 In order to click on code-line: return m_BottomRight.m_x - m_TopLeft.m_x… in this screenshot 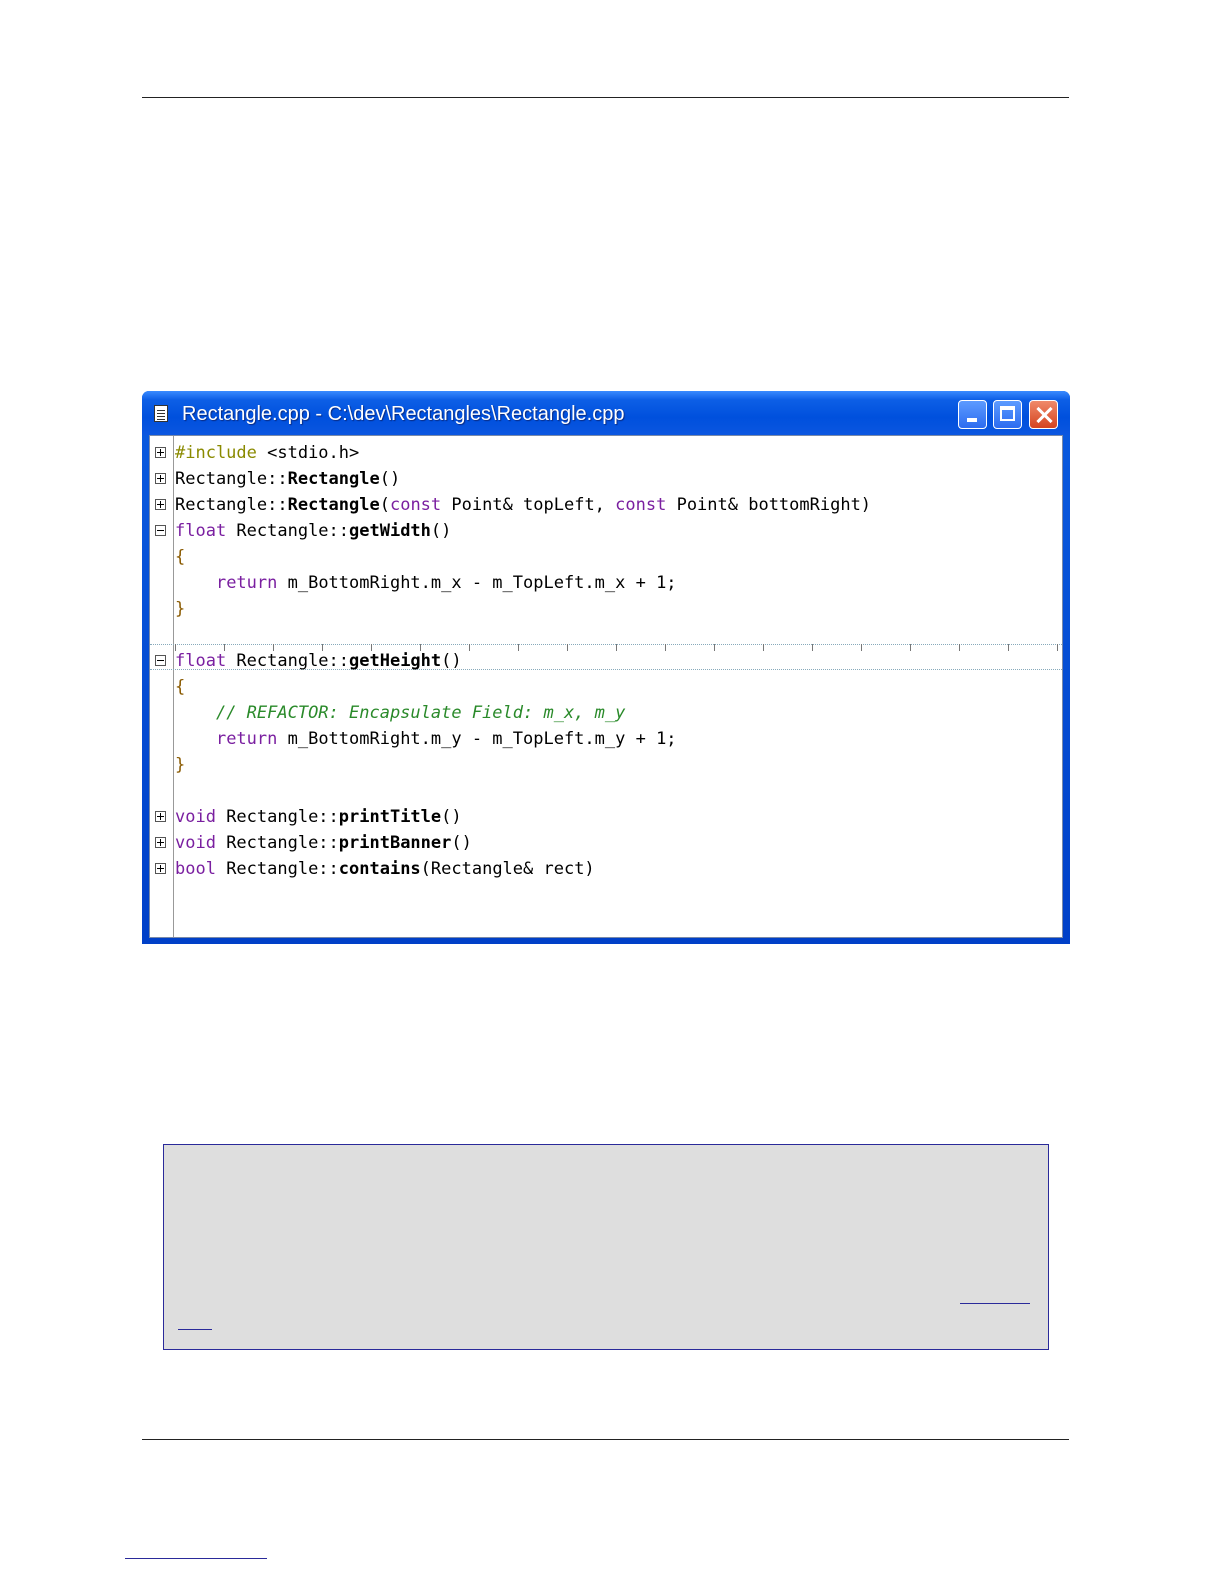, I will do `click(426, 583)`.